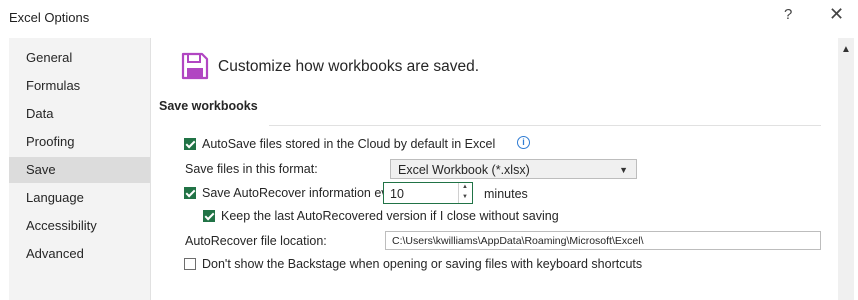  I want to click on format-dropdown-value: Excel Workbook (*.xlsx), so click(464, 170).